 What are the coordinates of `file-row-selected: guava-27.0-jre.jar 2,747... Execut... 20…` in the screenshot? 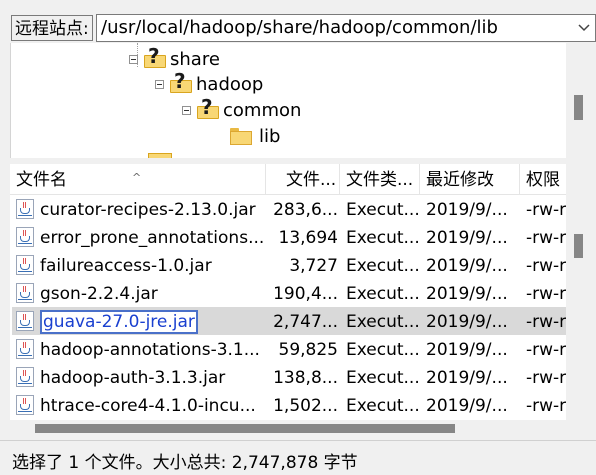 It's located at (288, 321).